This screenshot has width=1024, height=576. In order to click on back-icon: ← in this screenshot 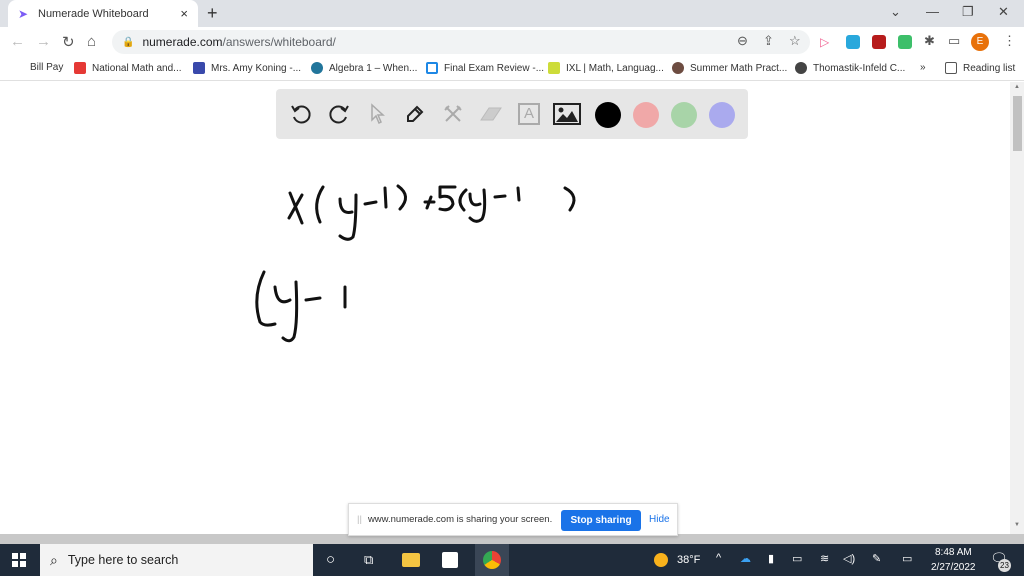, I will do `click(17, 41)`.